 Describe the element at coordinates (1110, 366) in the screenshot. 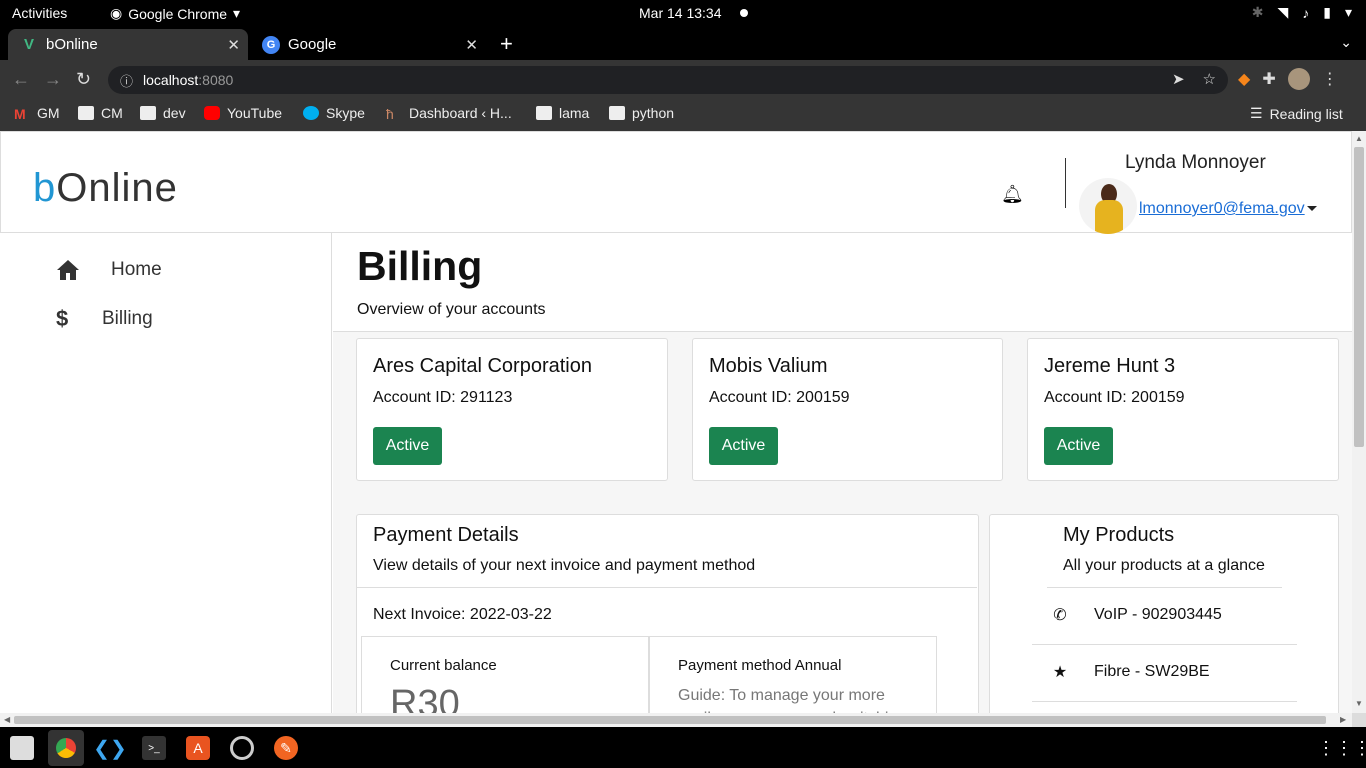

I see `account-name: Jereme Hunt 3` at that location.